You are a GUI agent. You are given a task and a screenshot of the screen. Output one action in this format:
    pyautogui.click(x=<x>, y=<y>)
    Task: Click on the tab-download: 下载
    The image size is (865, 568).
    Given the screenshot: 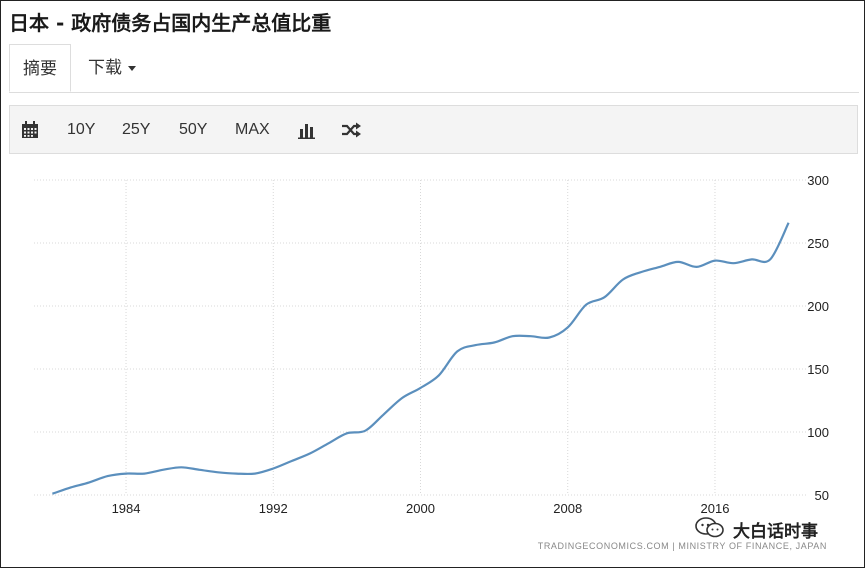 What is the action you would take?
    pyautogui.click(x=112, y=68)
    